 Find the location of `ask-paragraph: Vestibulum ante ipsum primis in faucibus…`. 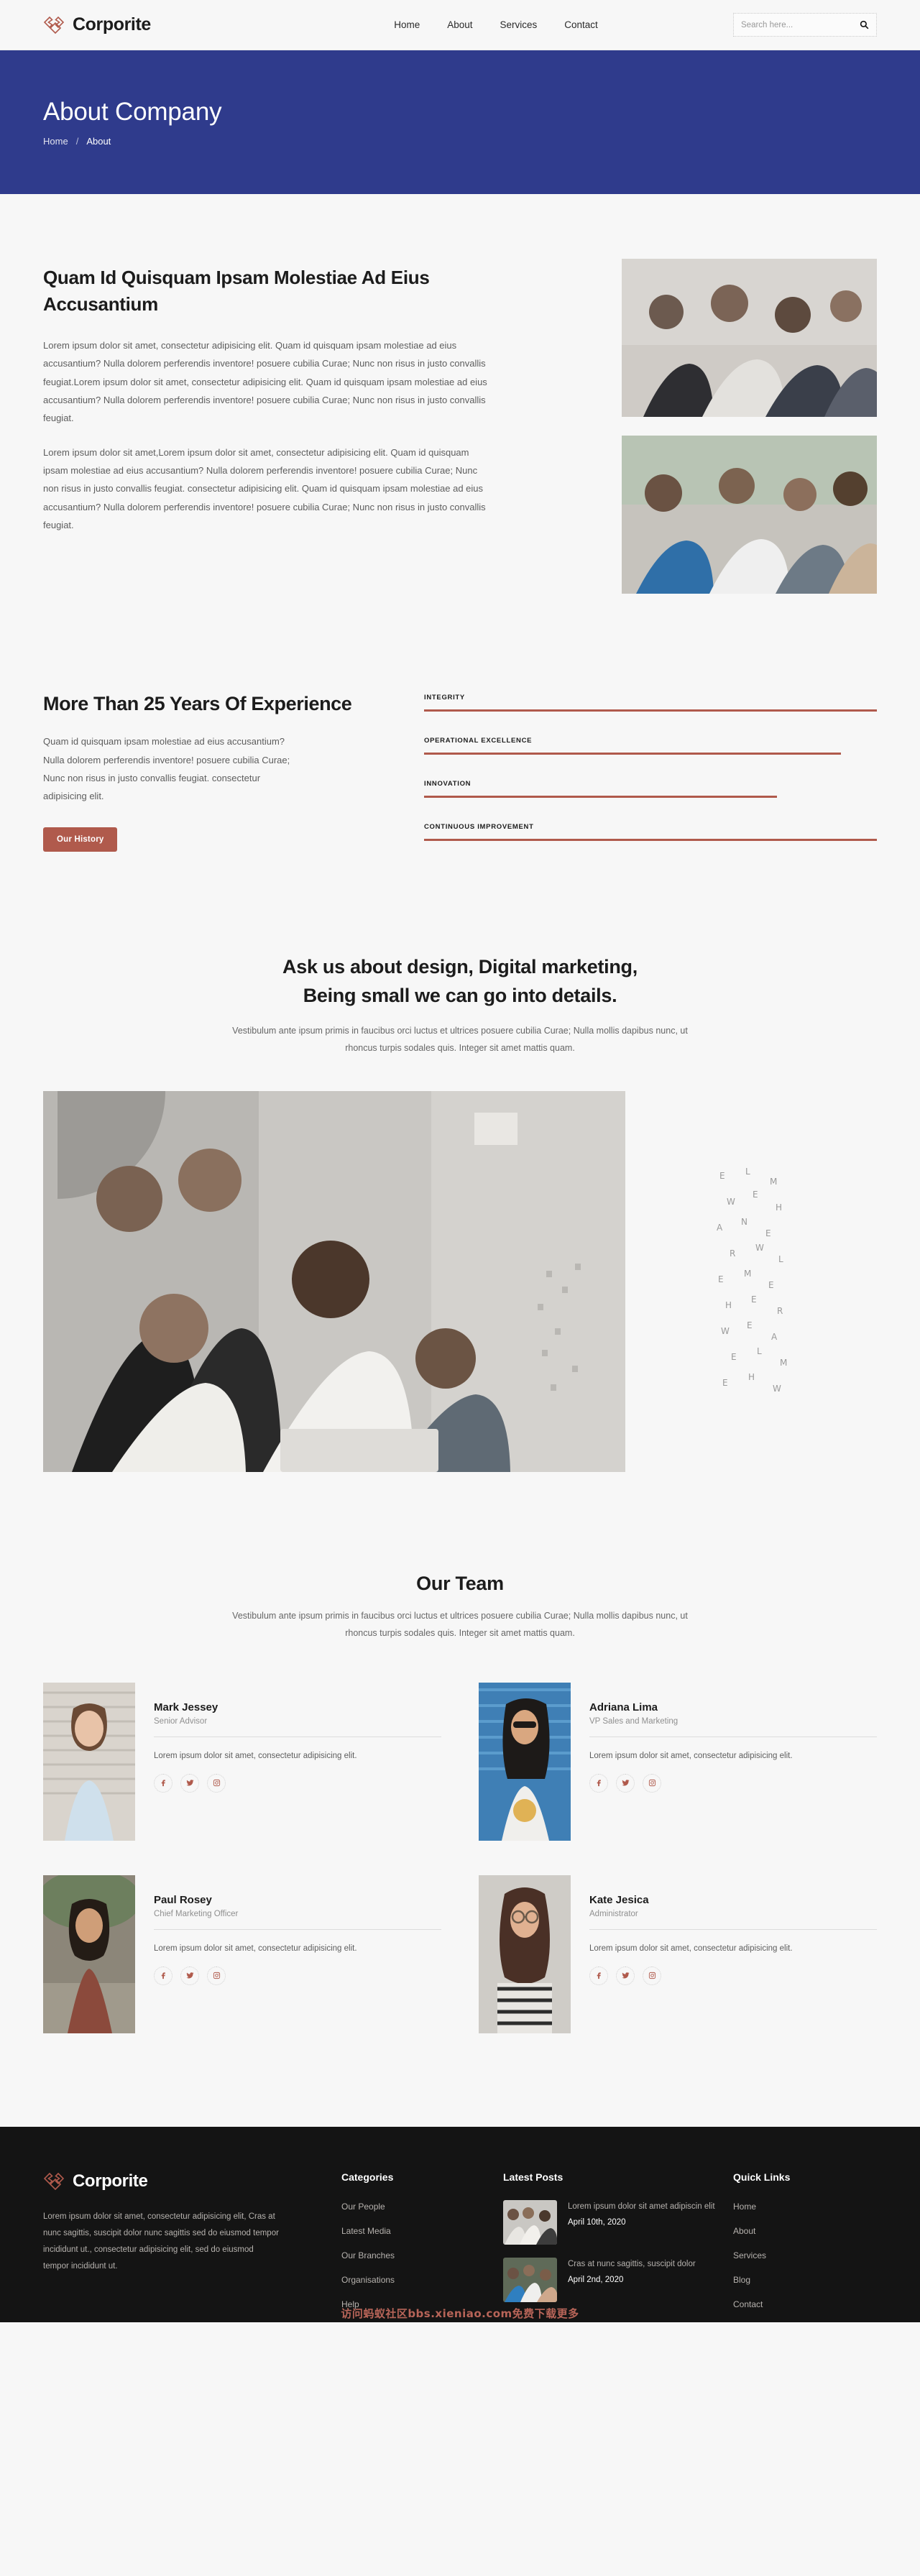

ask-paragraph: Vestibulum ante ipsum primis in faucibus… is located at coordinates (460, 1039).